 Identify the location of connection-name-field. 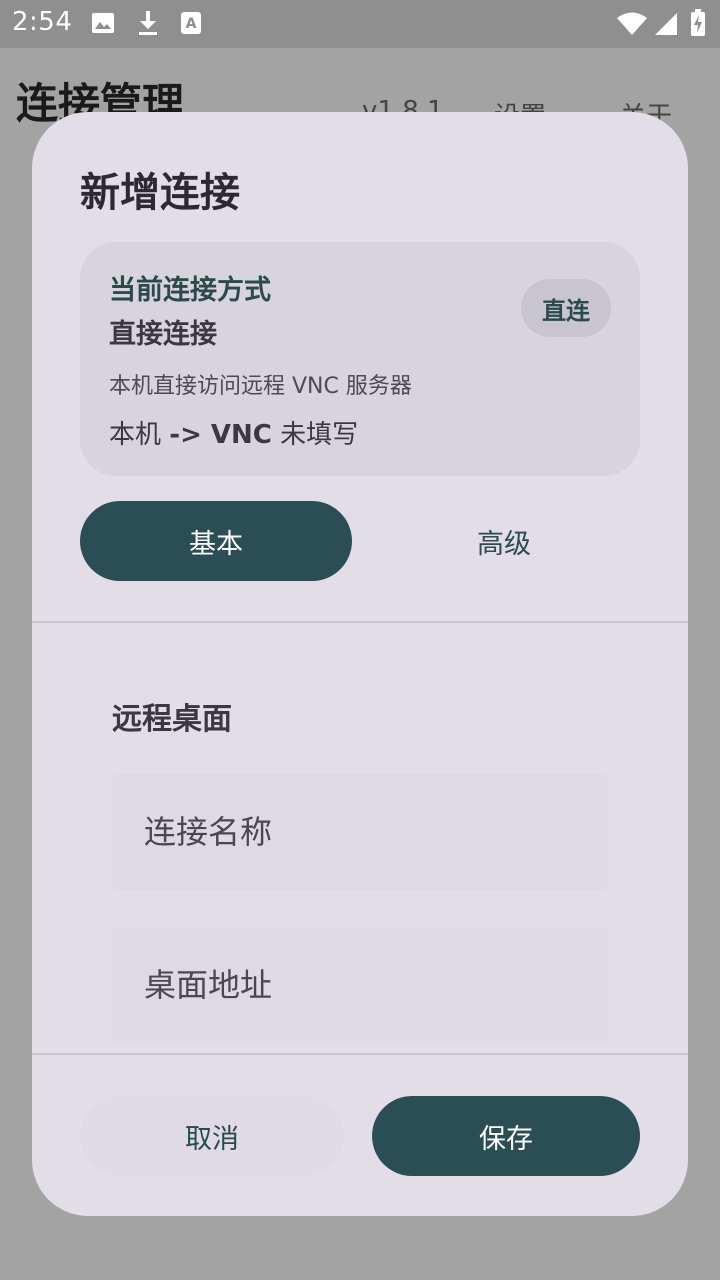
(360, 832).